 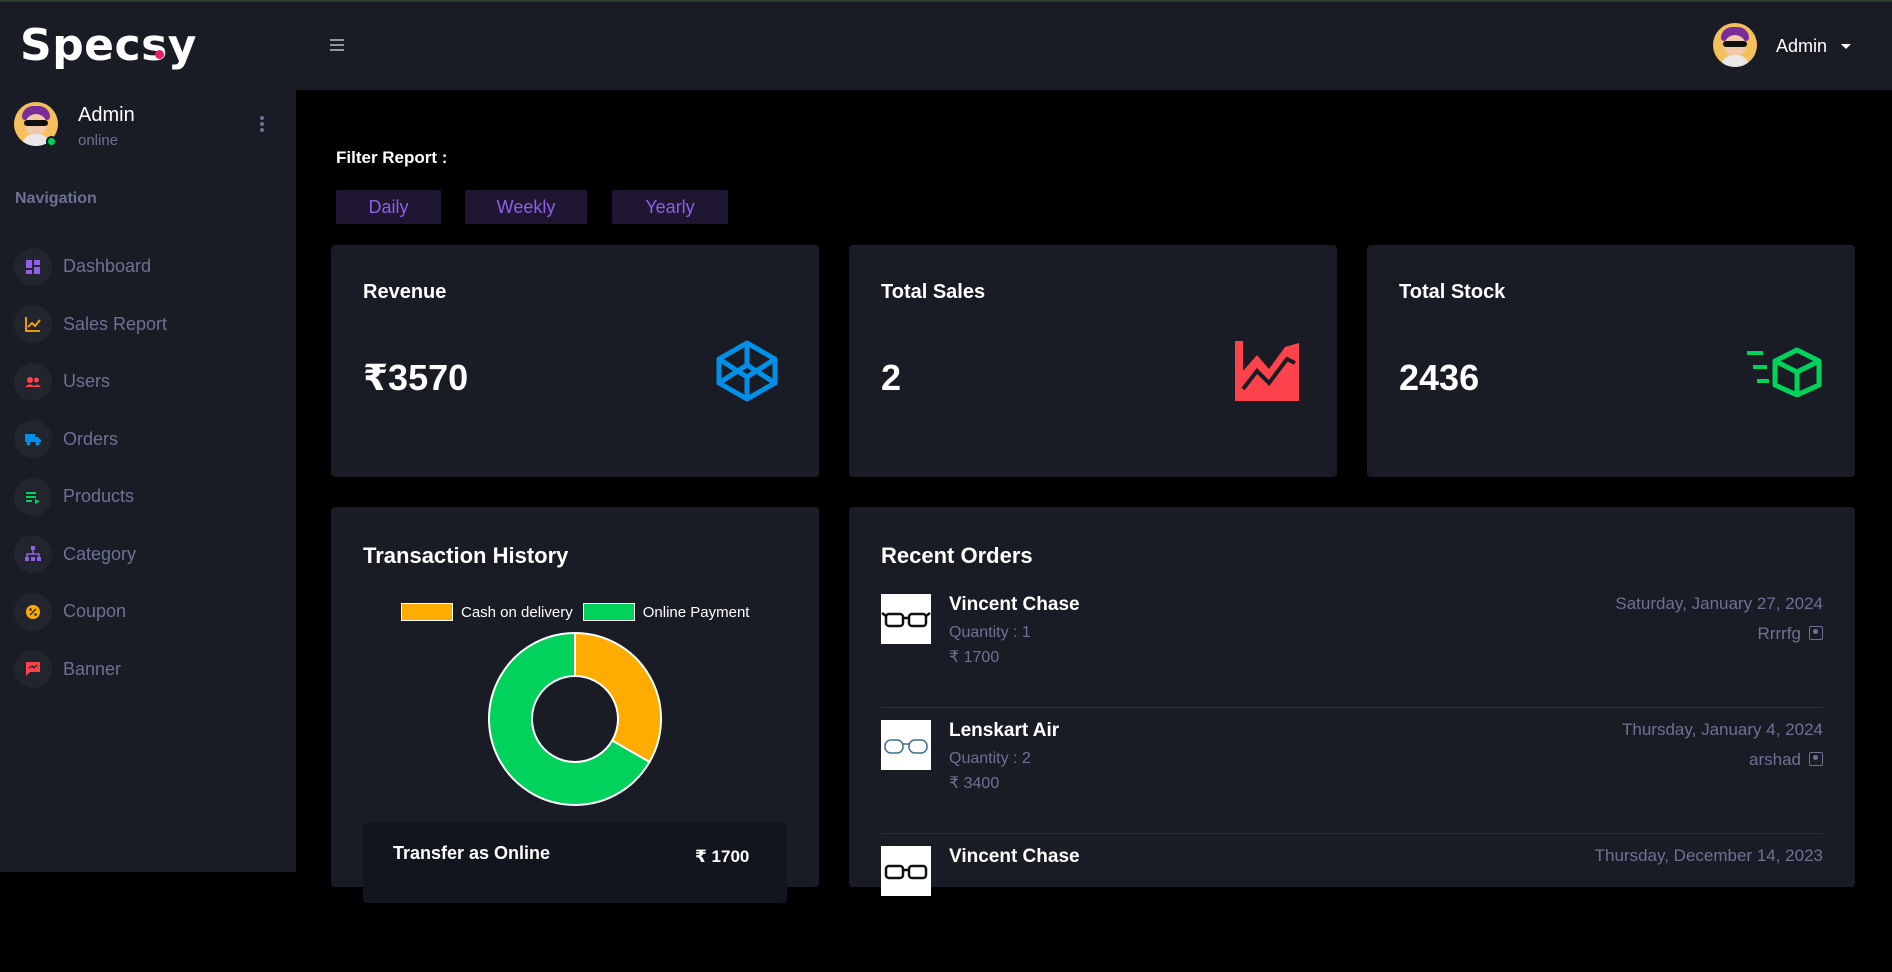 I want to click on order-quantity: Quantity : 1, so click(x=990, y=632).